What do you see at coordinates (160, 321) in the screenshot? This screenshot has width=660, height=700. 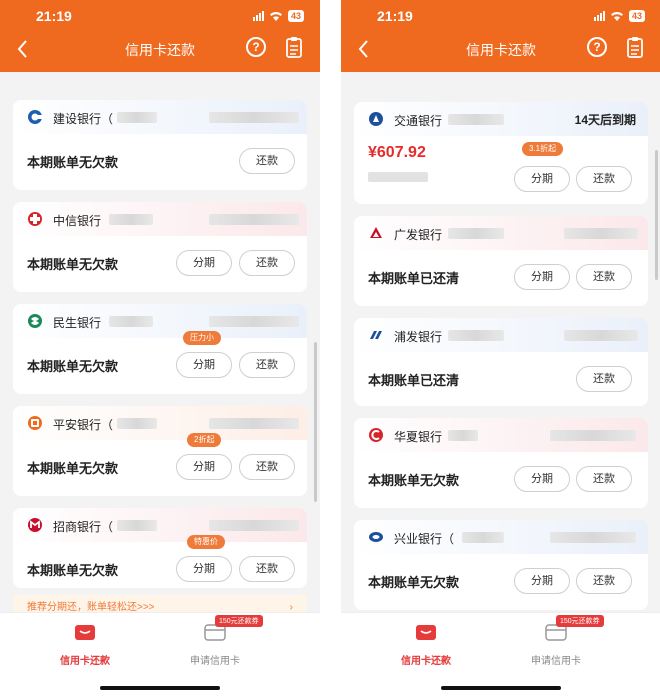 I see `card-header: 民生银行` at bounding box center [160, 321].